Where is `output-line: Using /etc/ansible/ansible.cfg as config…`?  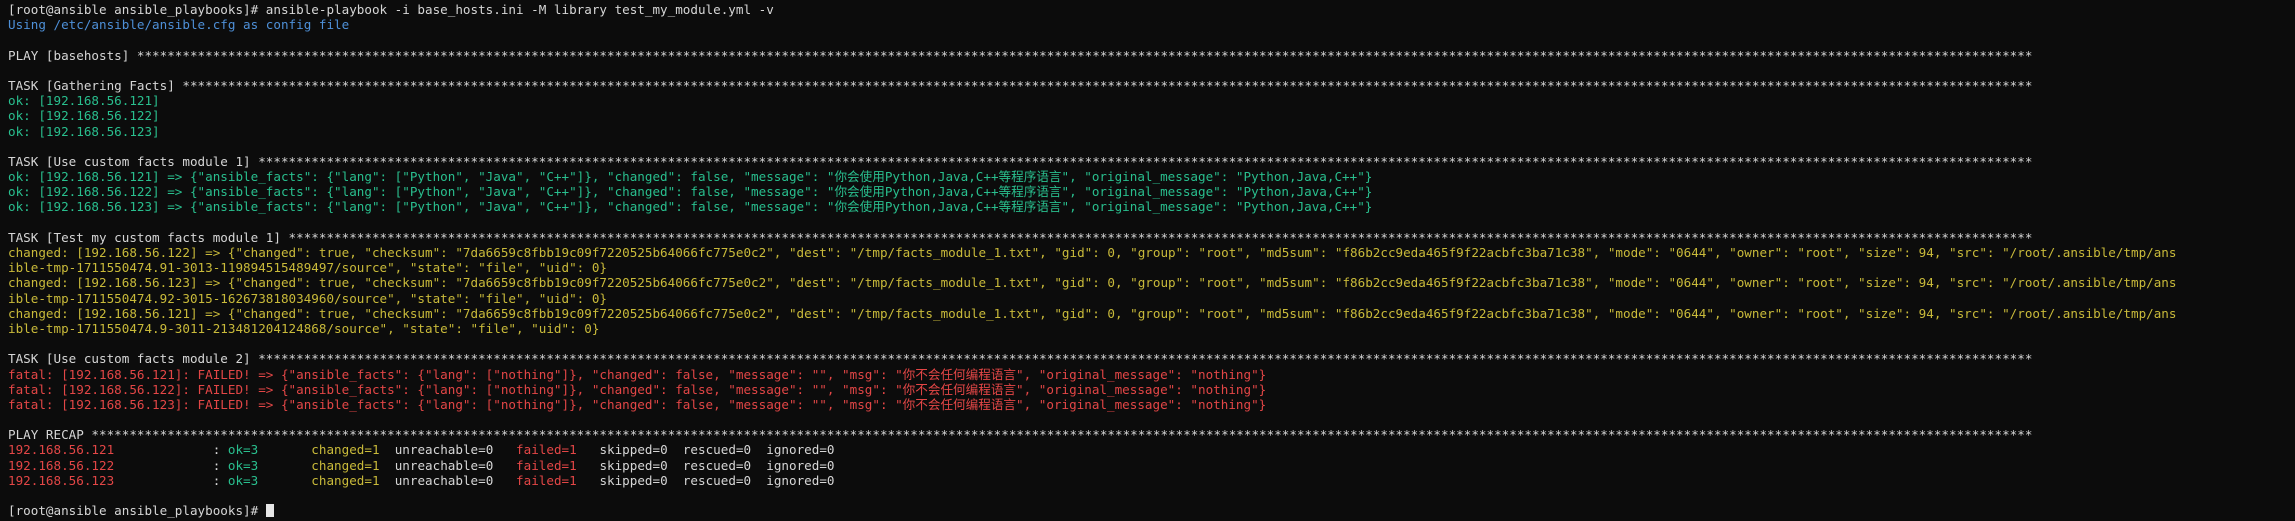
output-line: Using /etc/ansible/ansible.cfg as config… is located at coordinates (179, 25).